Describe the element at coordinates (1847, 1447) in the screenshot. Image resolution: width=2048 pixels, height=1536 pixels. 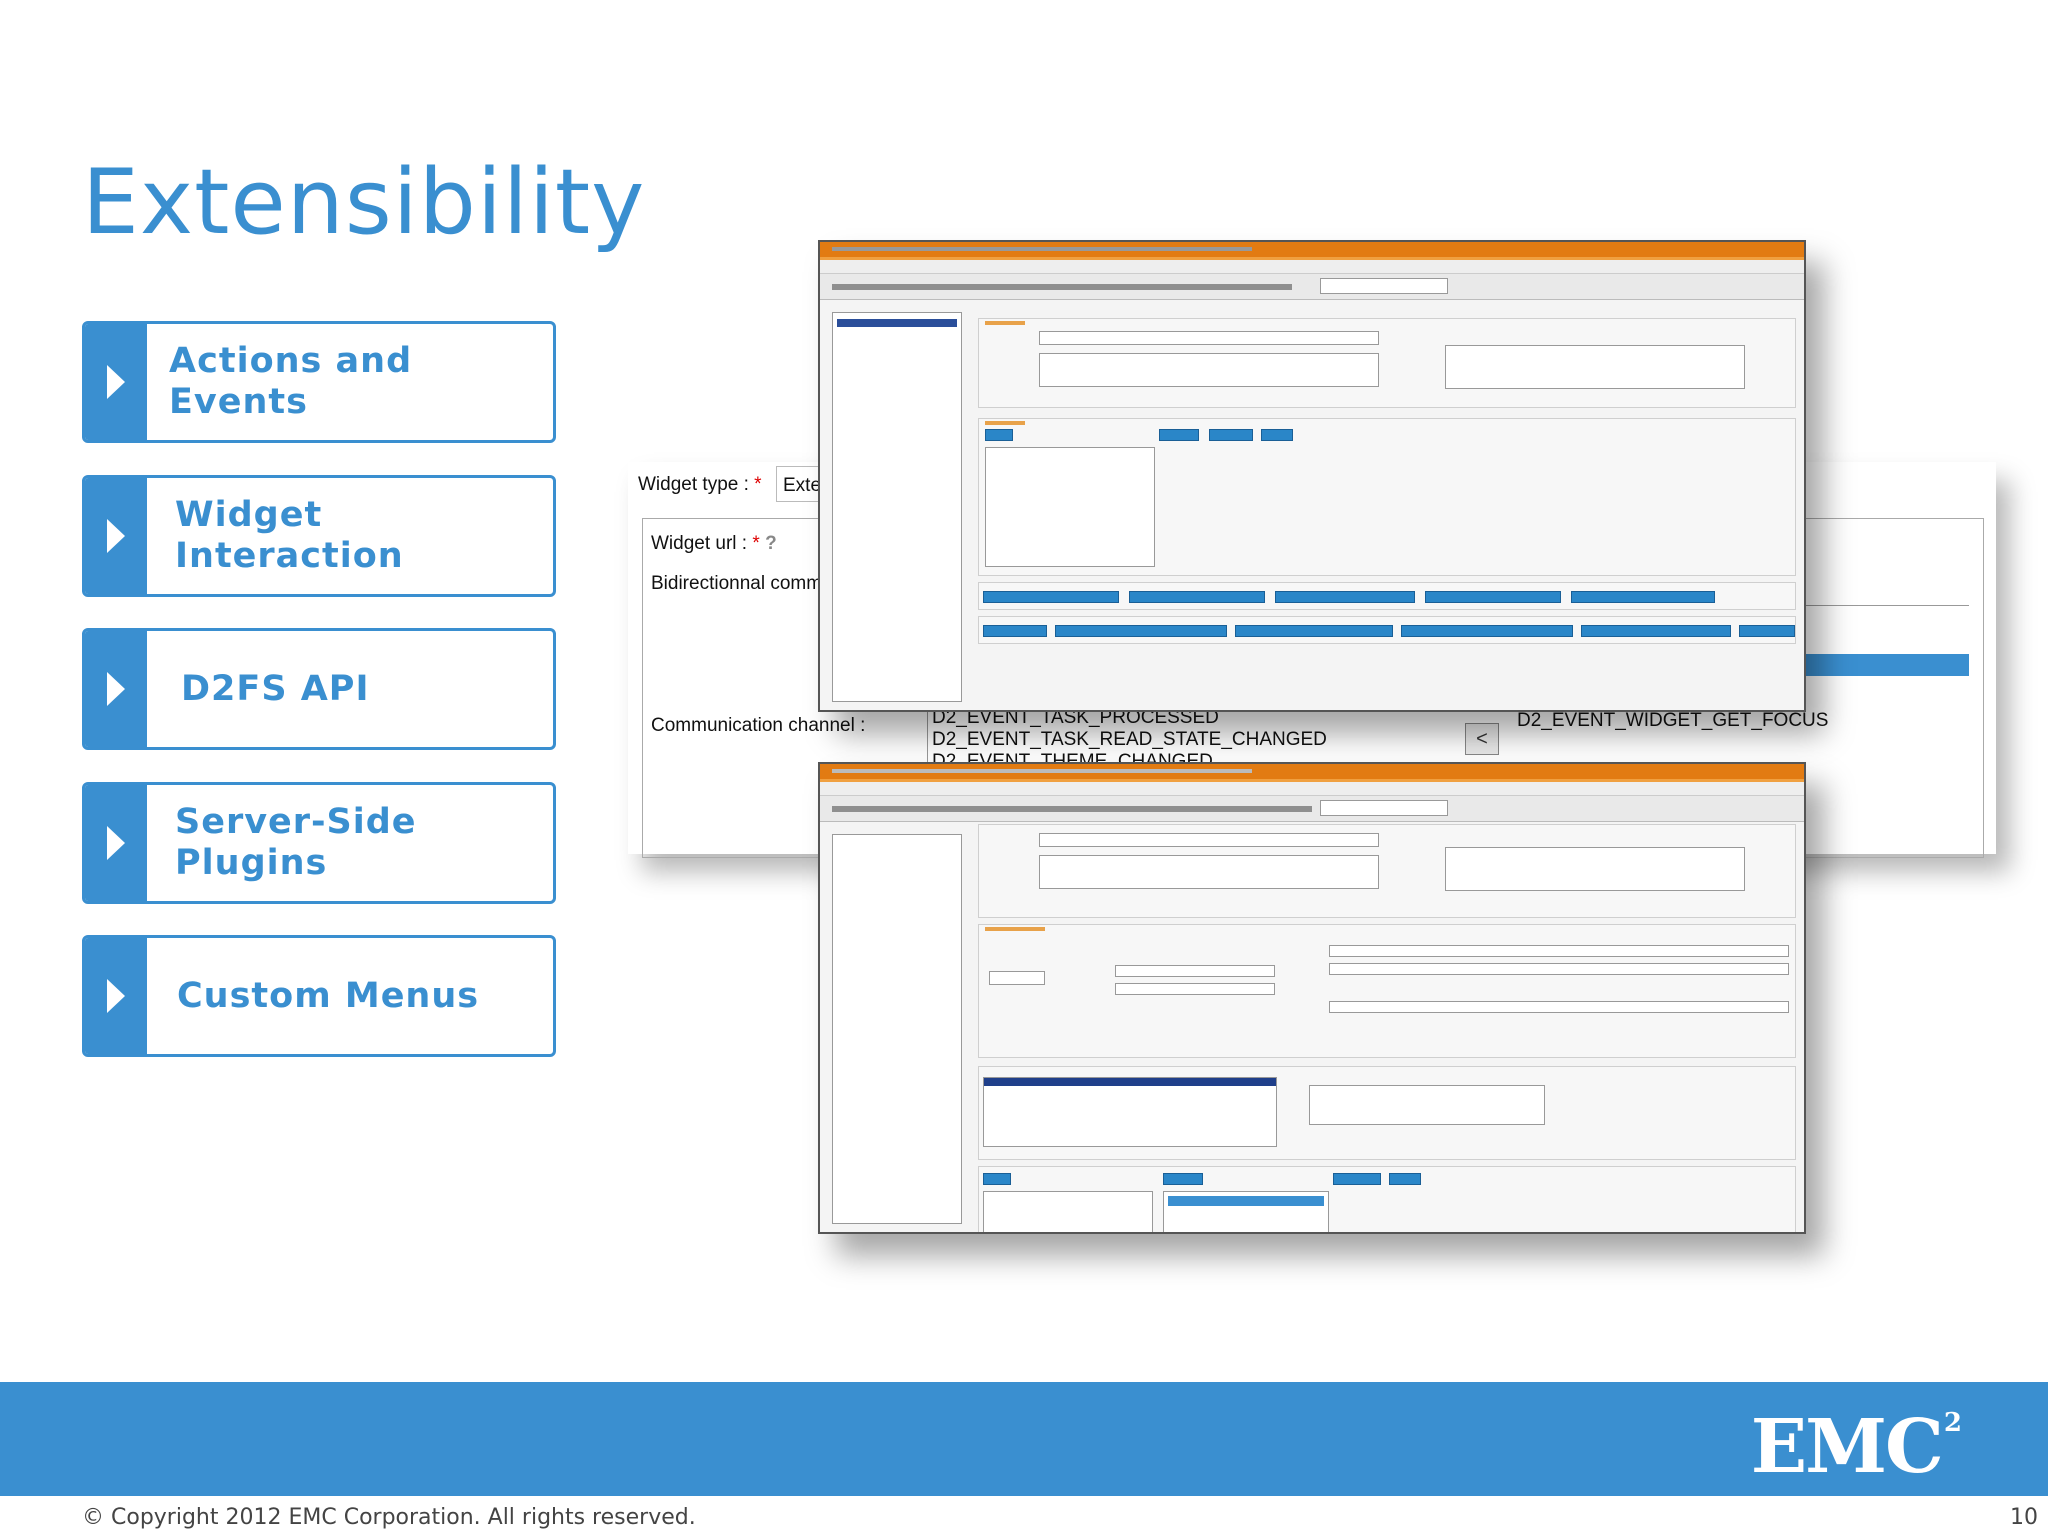
I see `logo-text: EMC` at that location.